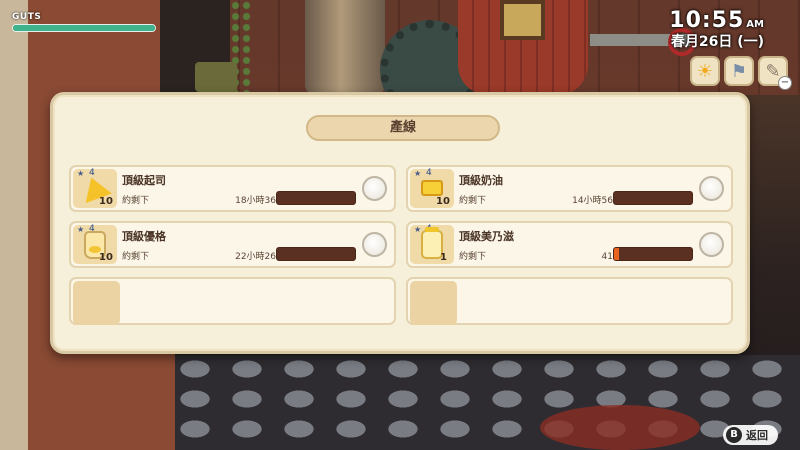 This screenshot has height=450, width=800. Describe the element at coordinates (443, 257) in the screenshot. I see `item-quantity: 1` at that location.